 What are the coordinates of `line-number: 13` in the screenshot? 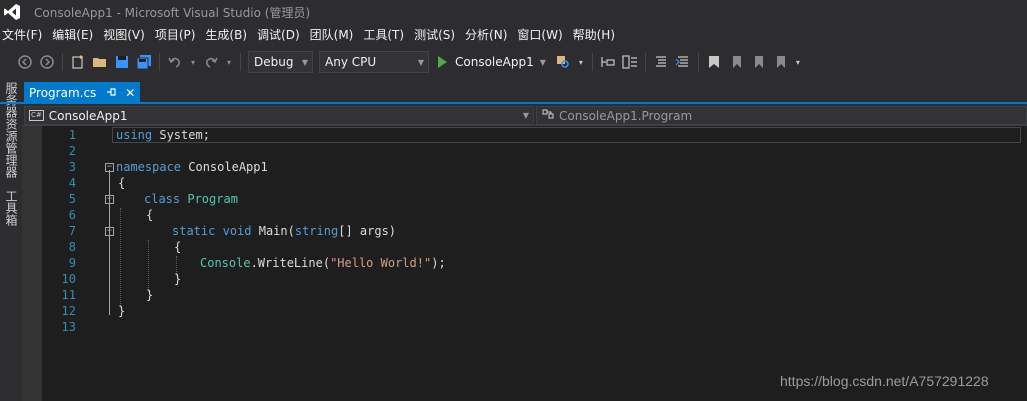 It's located at (68, 327).